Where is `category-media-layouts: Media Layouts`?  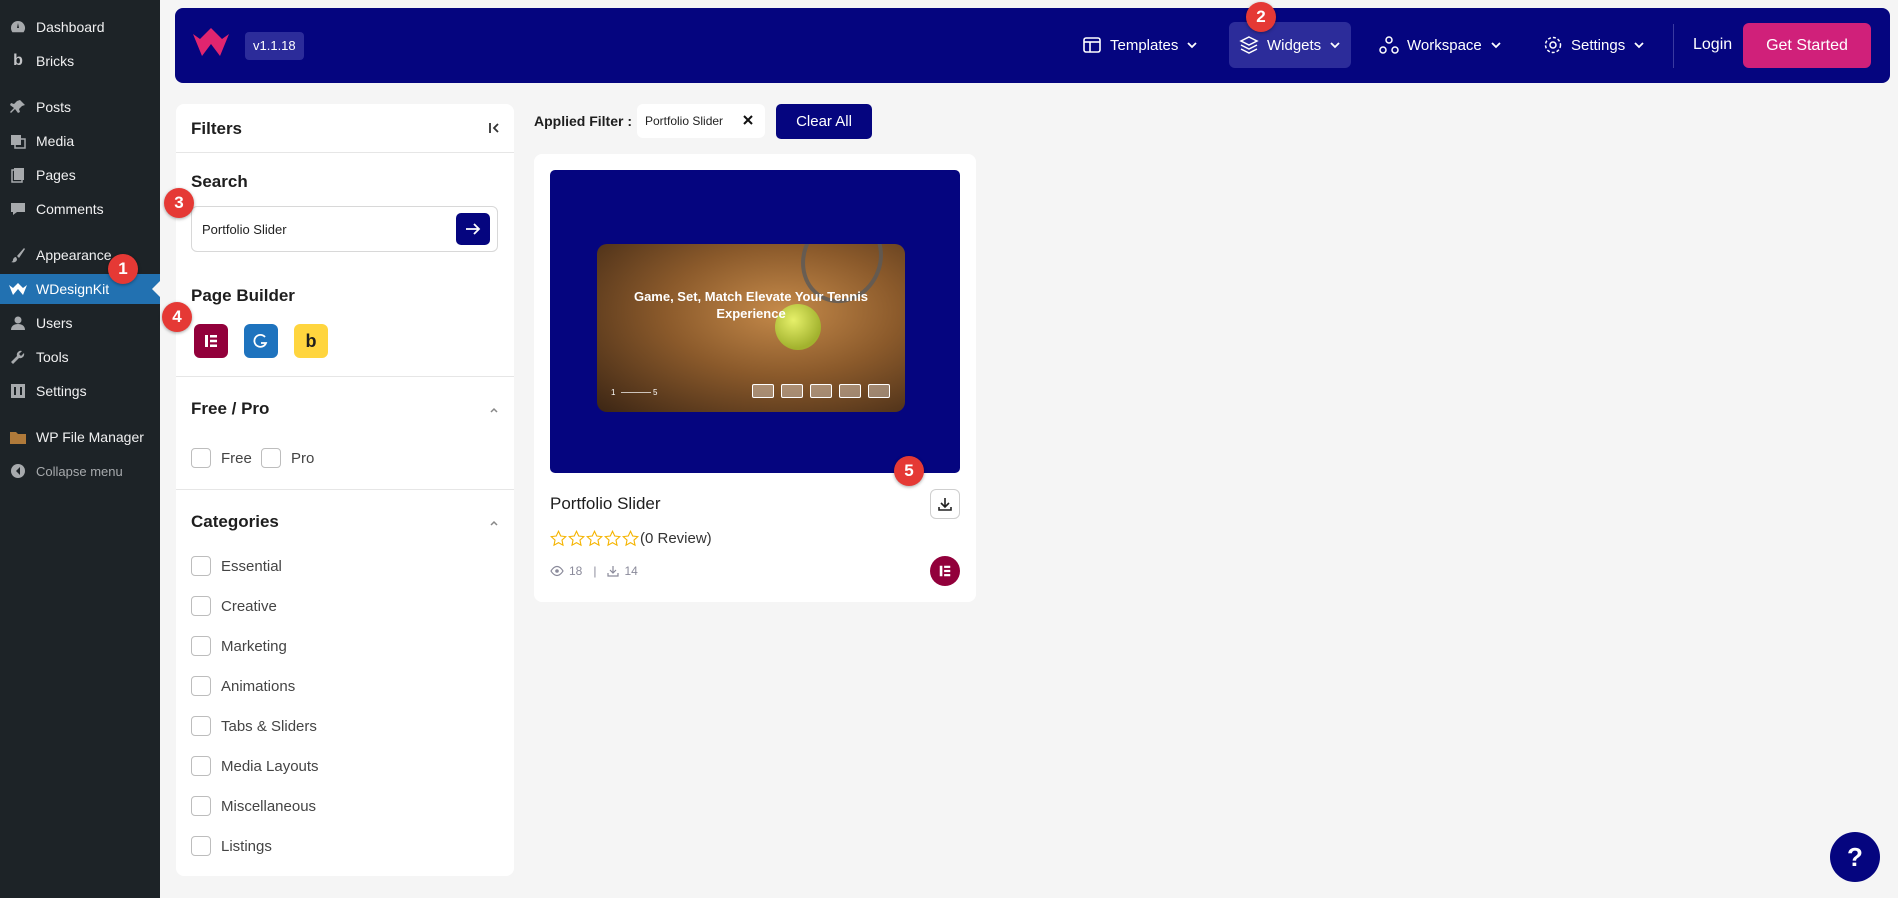 category-media-layouts: Media Layouts is located at coordinates (255, 766).